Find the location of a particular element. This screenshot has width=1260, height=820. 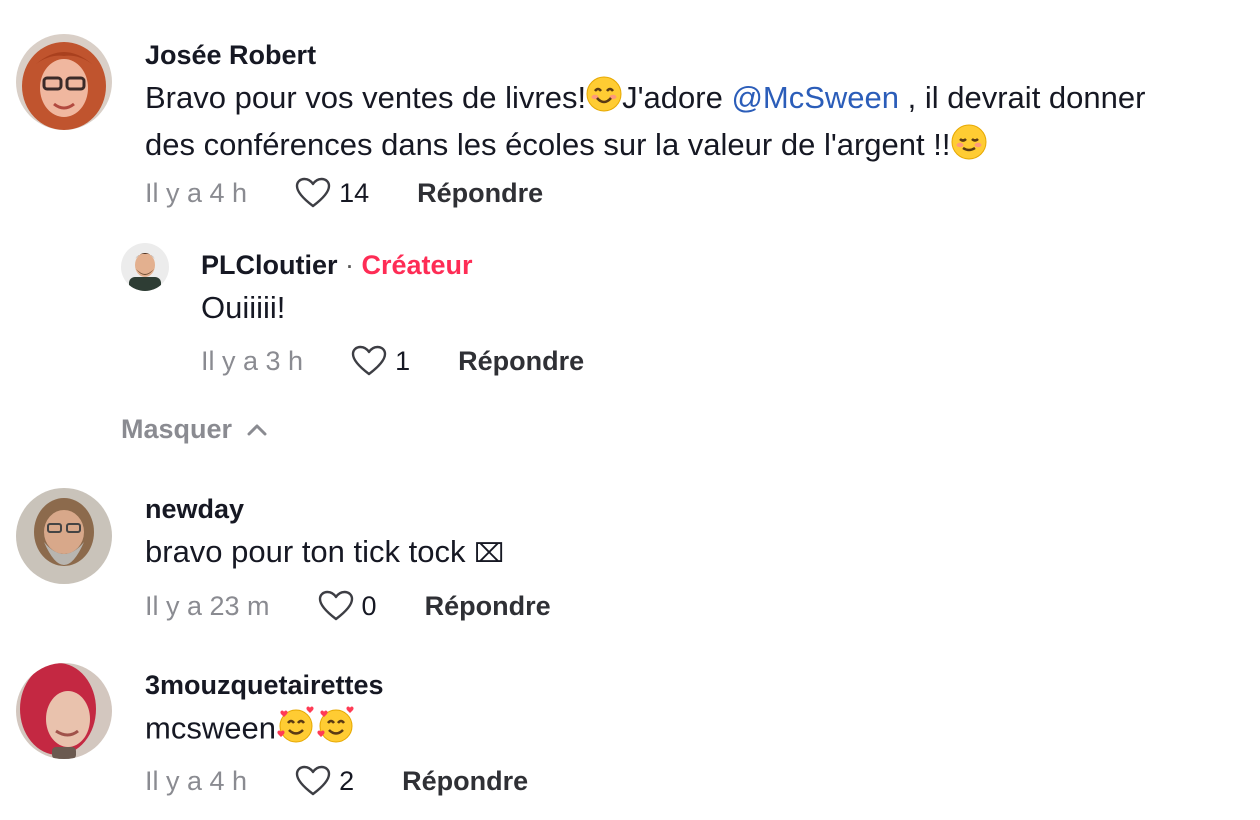

reply-username: PLCloutier is located at coordinates (269, 265).